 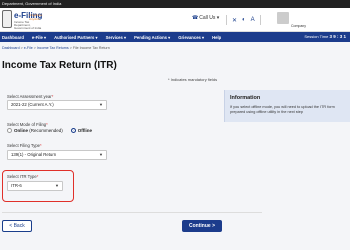 What do you see at coordinates (73, 130) in the screenshot?
I see `radio-offline` at bounding box center [73, 130].